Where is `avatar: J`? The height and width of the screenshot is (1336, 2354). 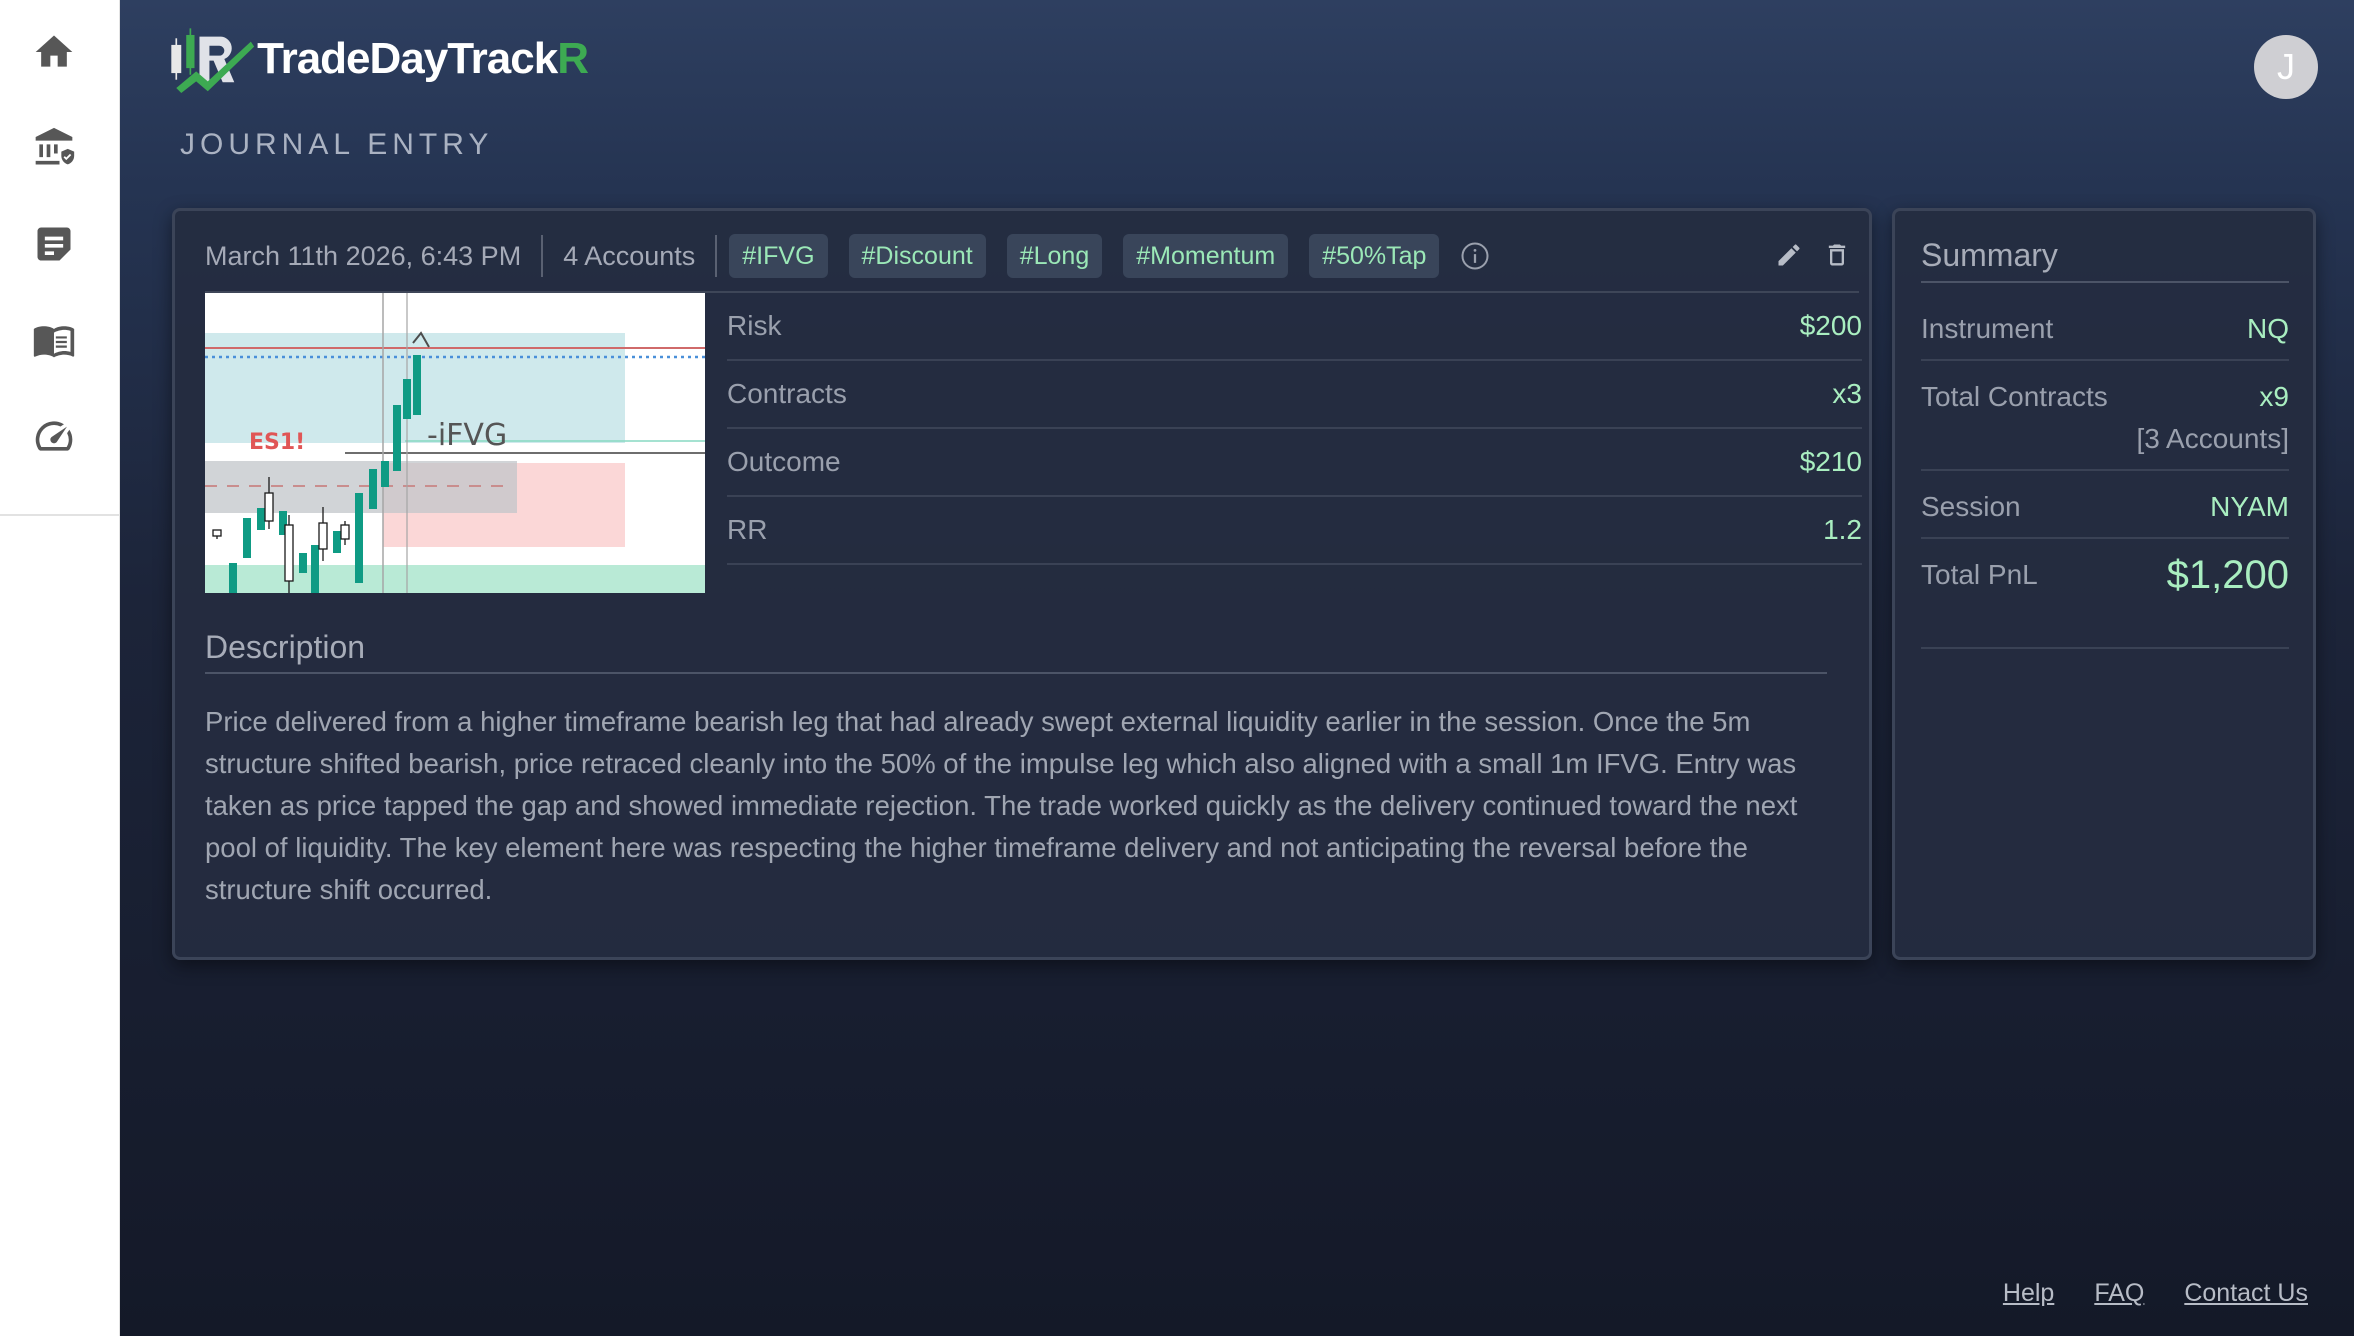 avatar: J is located at coordinates (2286, 67).